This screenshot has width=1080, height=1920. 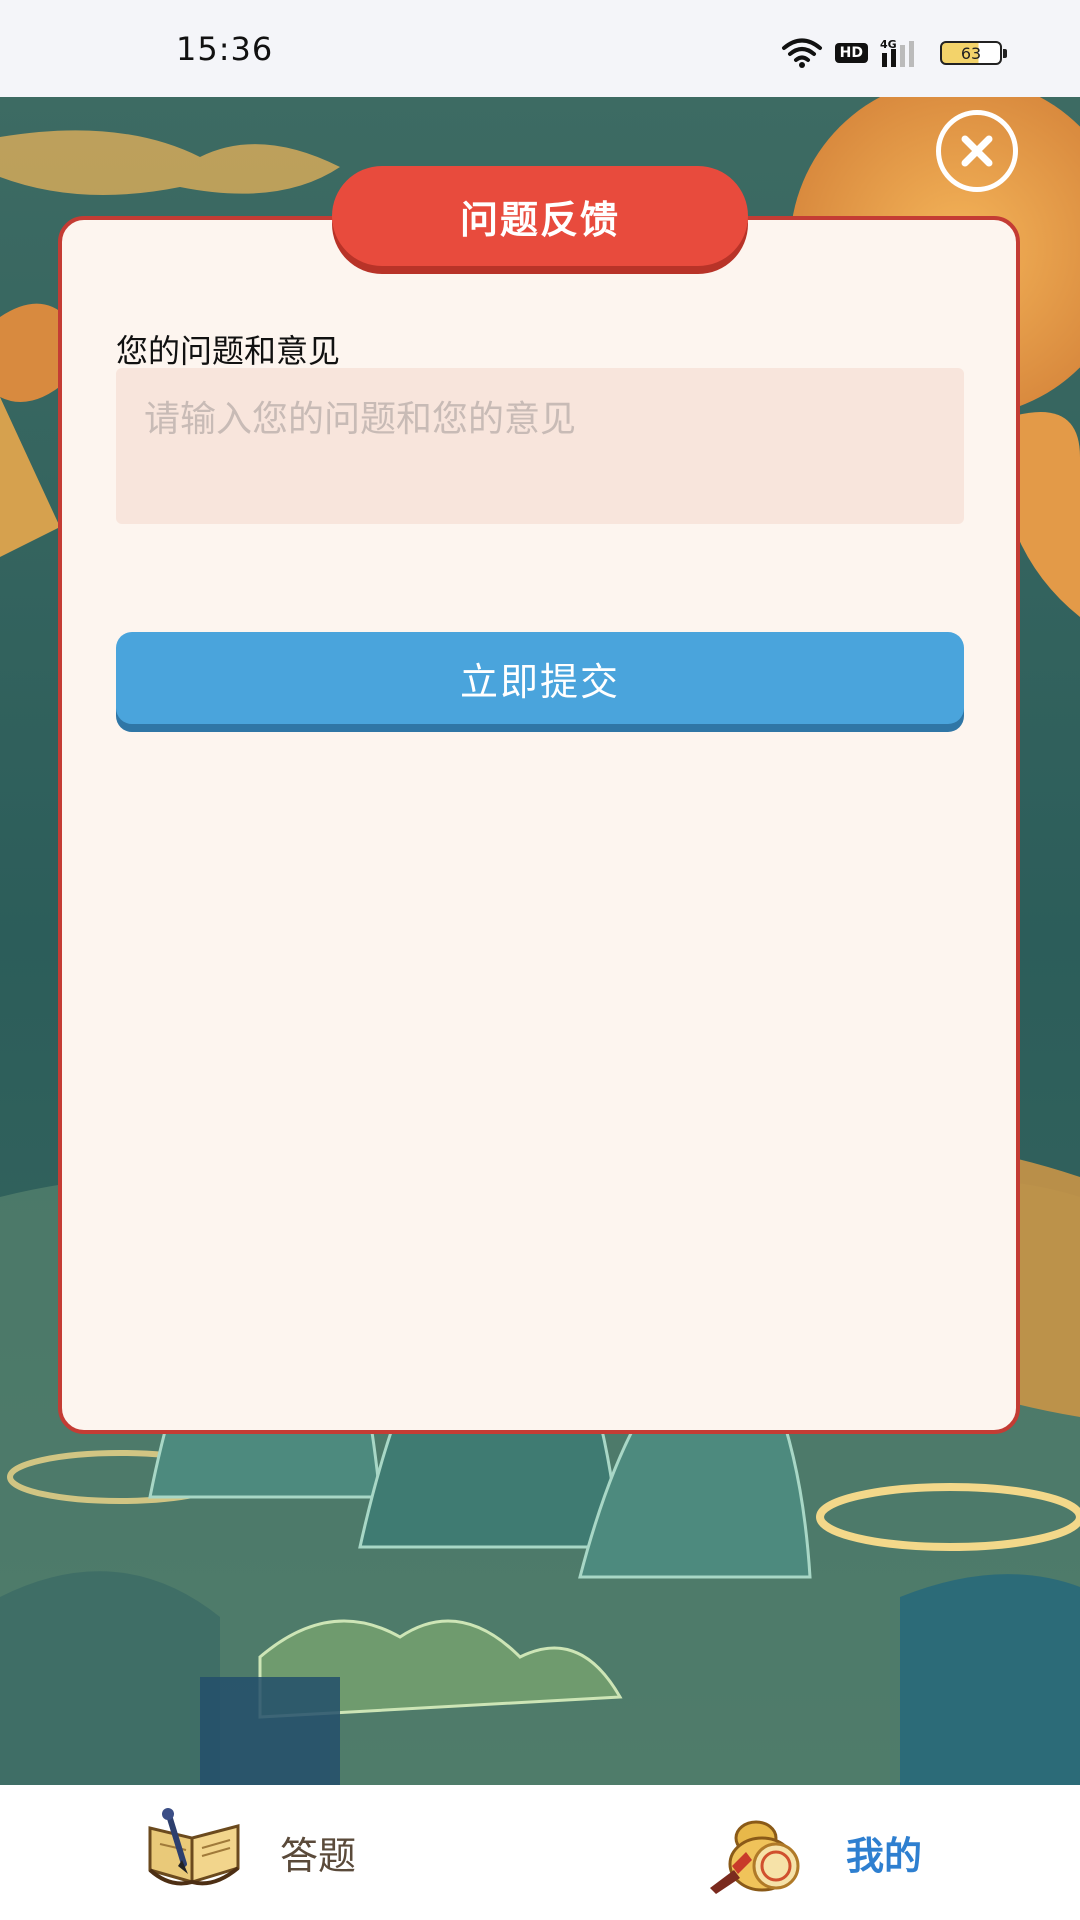 I want to click on close-button, so click(x=977, y=151).